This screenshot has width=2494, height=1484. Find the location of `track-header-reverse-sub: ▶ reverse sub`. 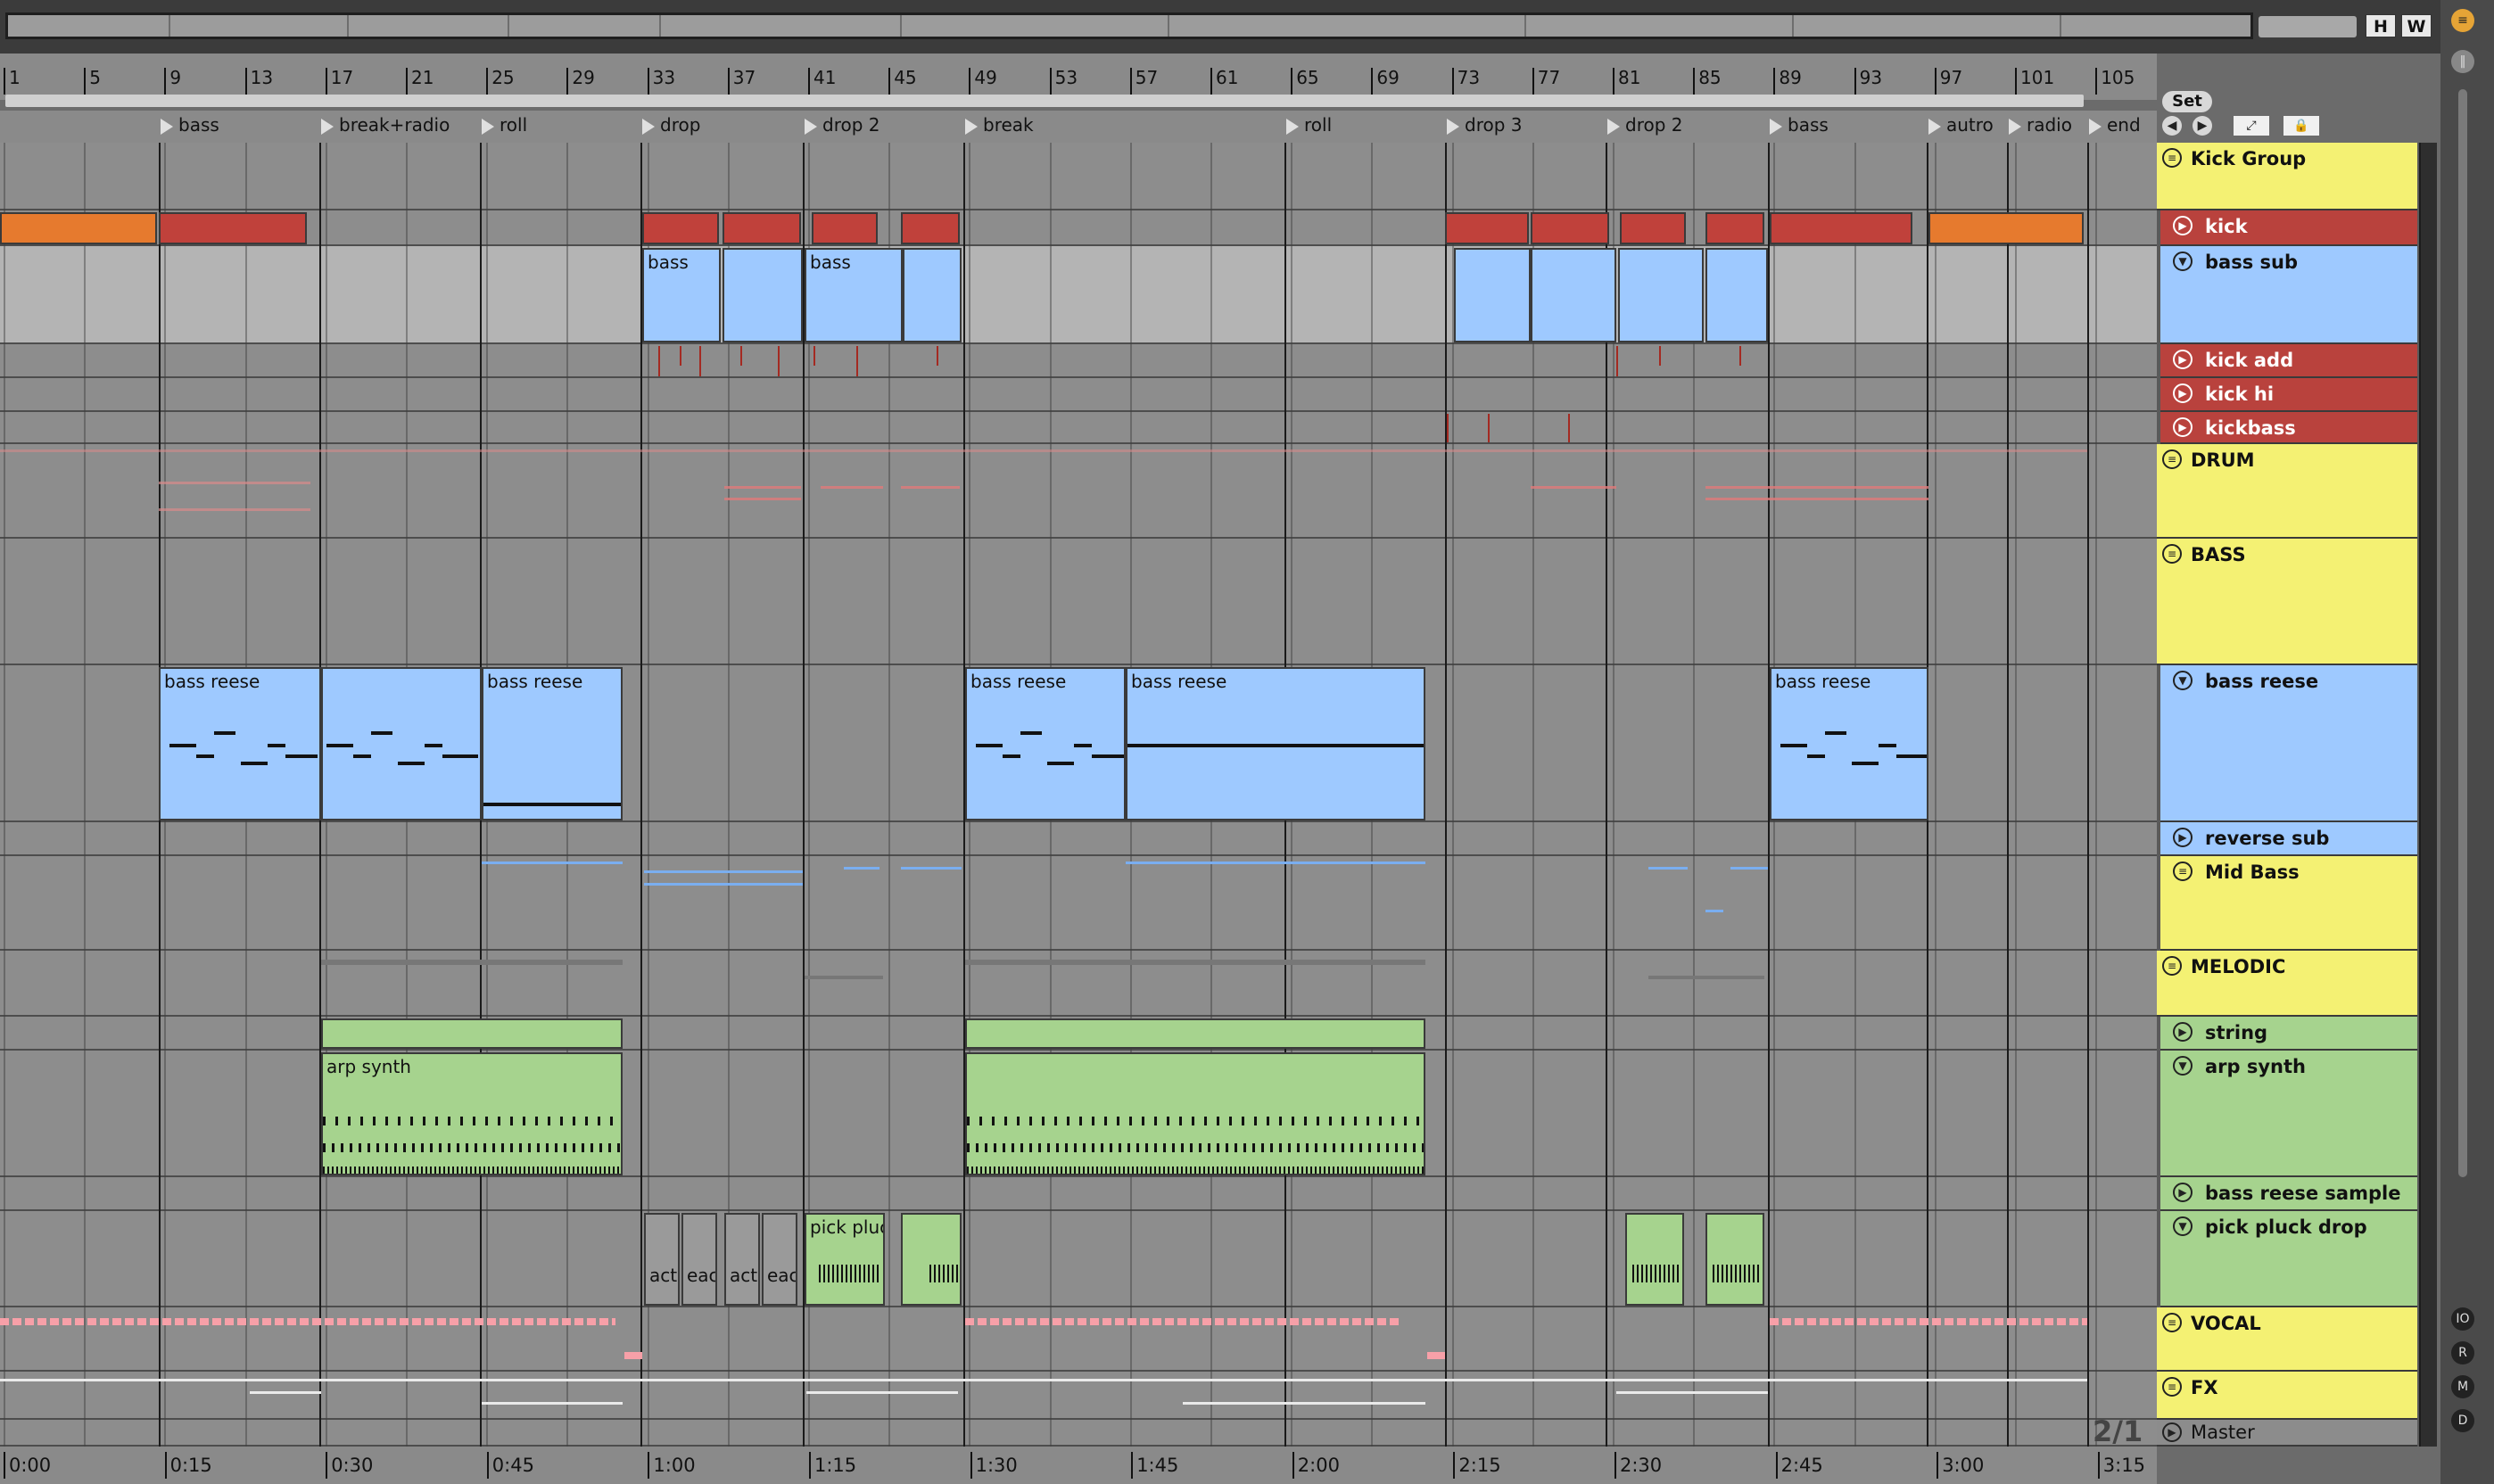

track-header-reverse-sub: ▶ reverse sub is located at coordinates (2288, 839).